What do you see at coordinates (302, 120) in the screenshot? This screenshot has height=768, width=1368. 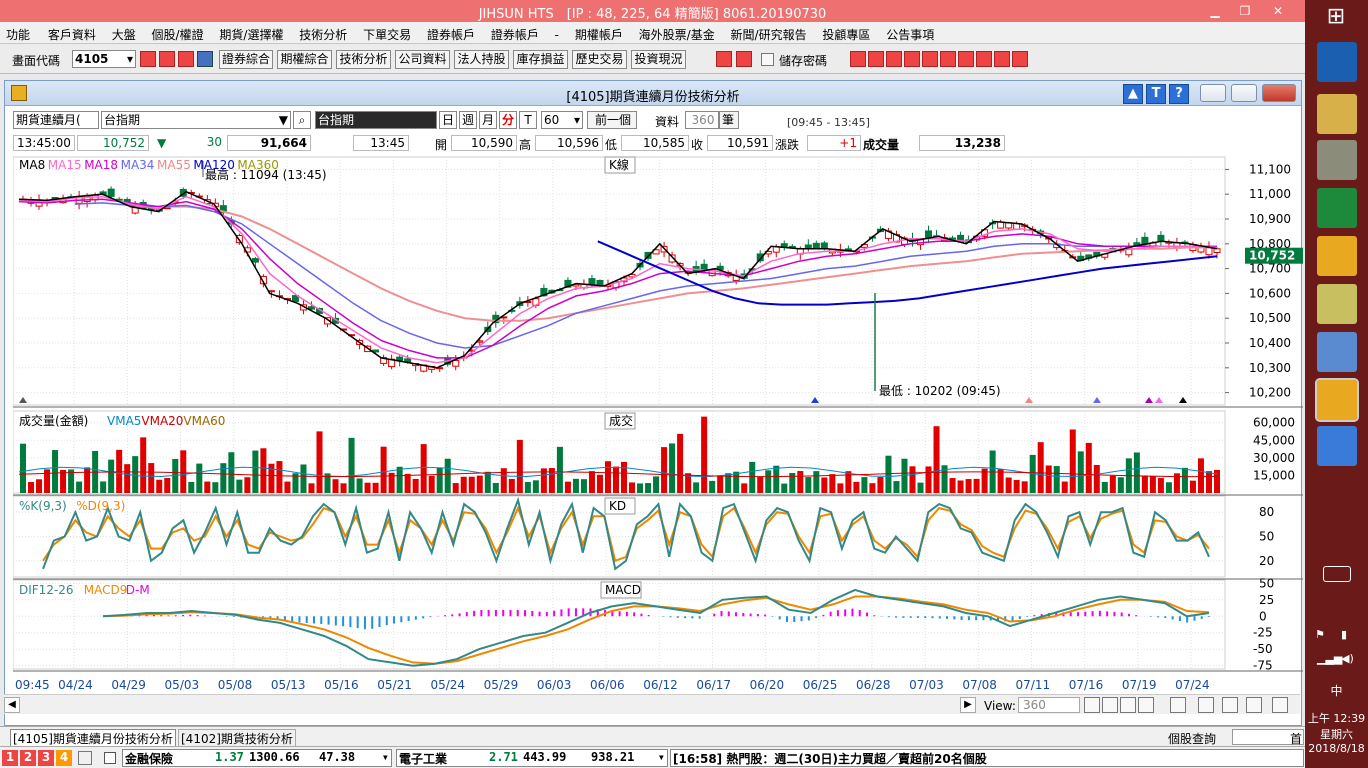 I see `search-icon: ⌕` at bounding box center [302, 120].